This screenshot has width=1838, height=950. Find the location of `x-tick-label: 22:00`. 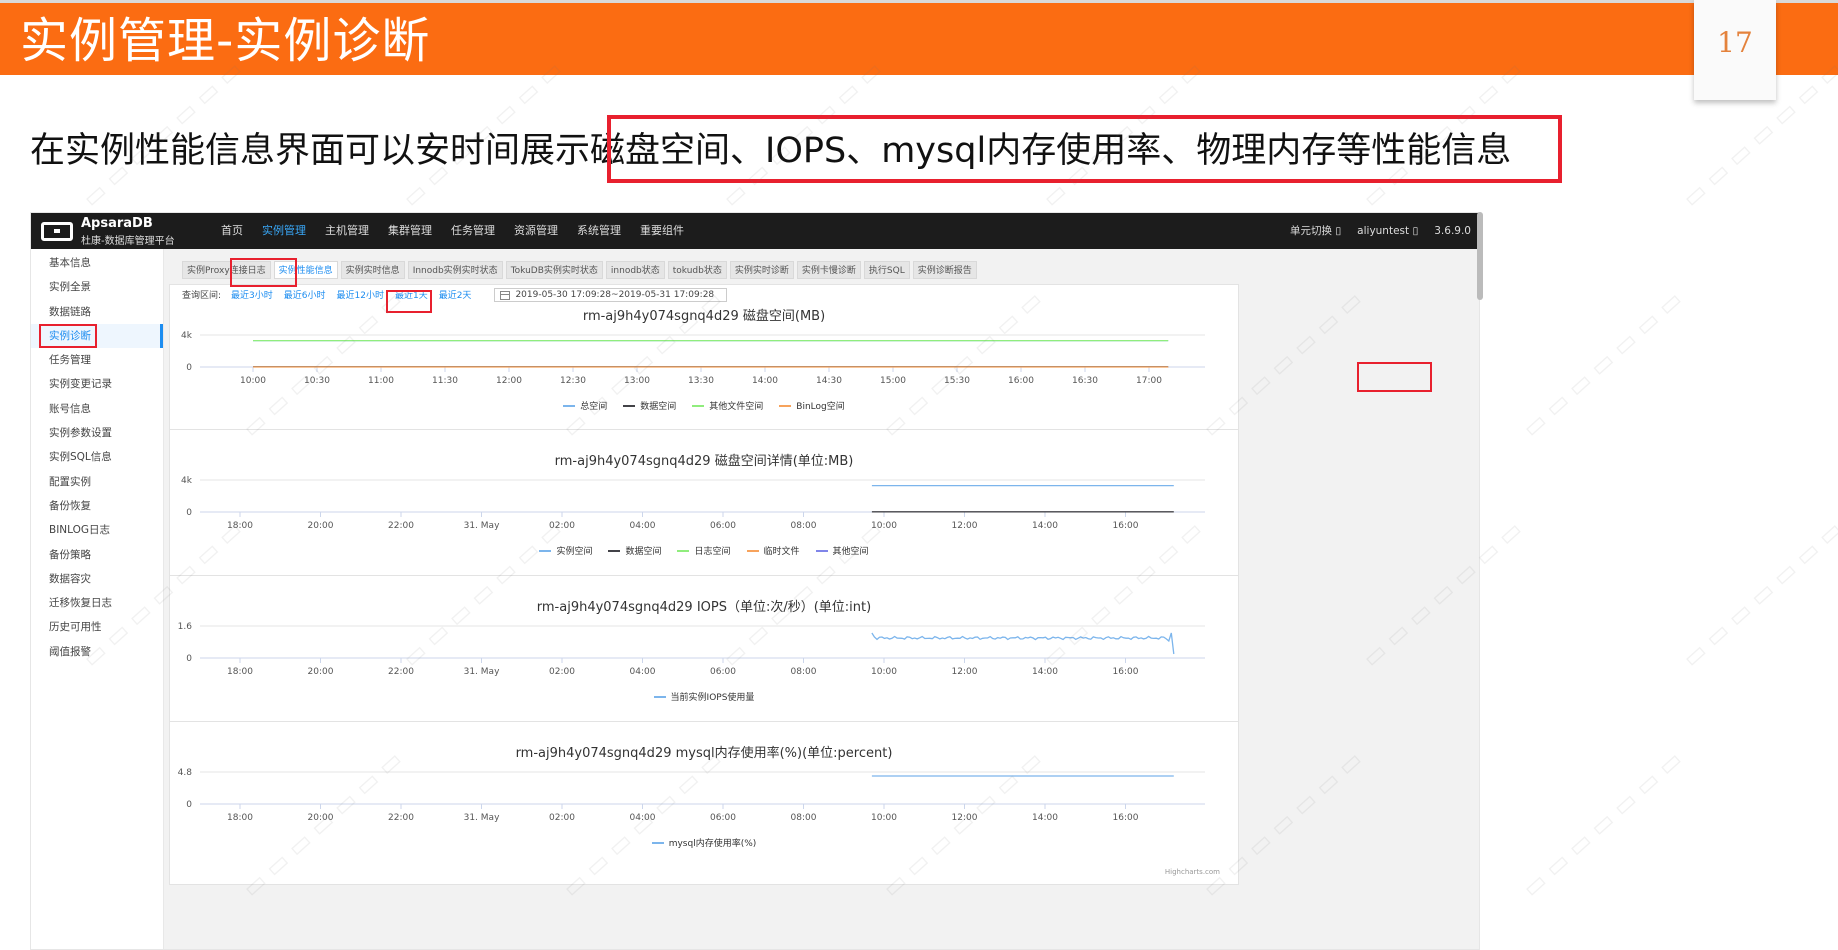

x-tick-label: 22:00 is located at coordinates (401, 526).